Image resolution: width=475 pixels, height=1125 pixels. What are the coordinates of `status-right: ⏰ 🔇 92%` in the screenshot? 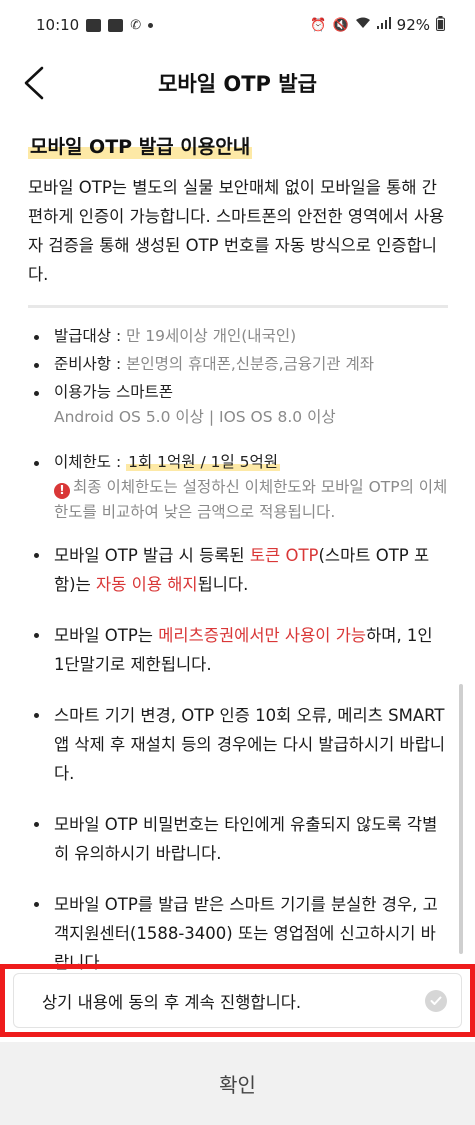 It's located at (377, 25).